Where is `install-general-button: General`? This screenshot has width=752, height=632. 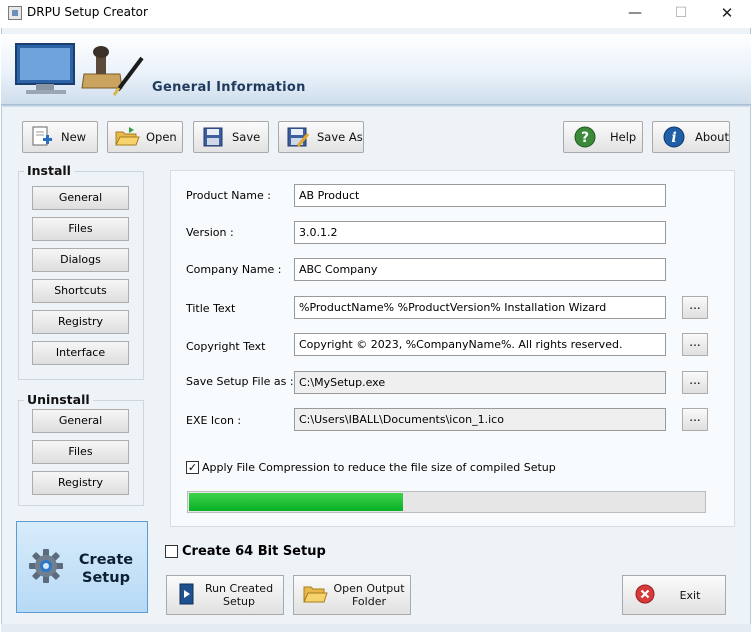
install-general-button: General is located at coordinates (80, 198).